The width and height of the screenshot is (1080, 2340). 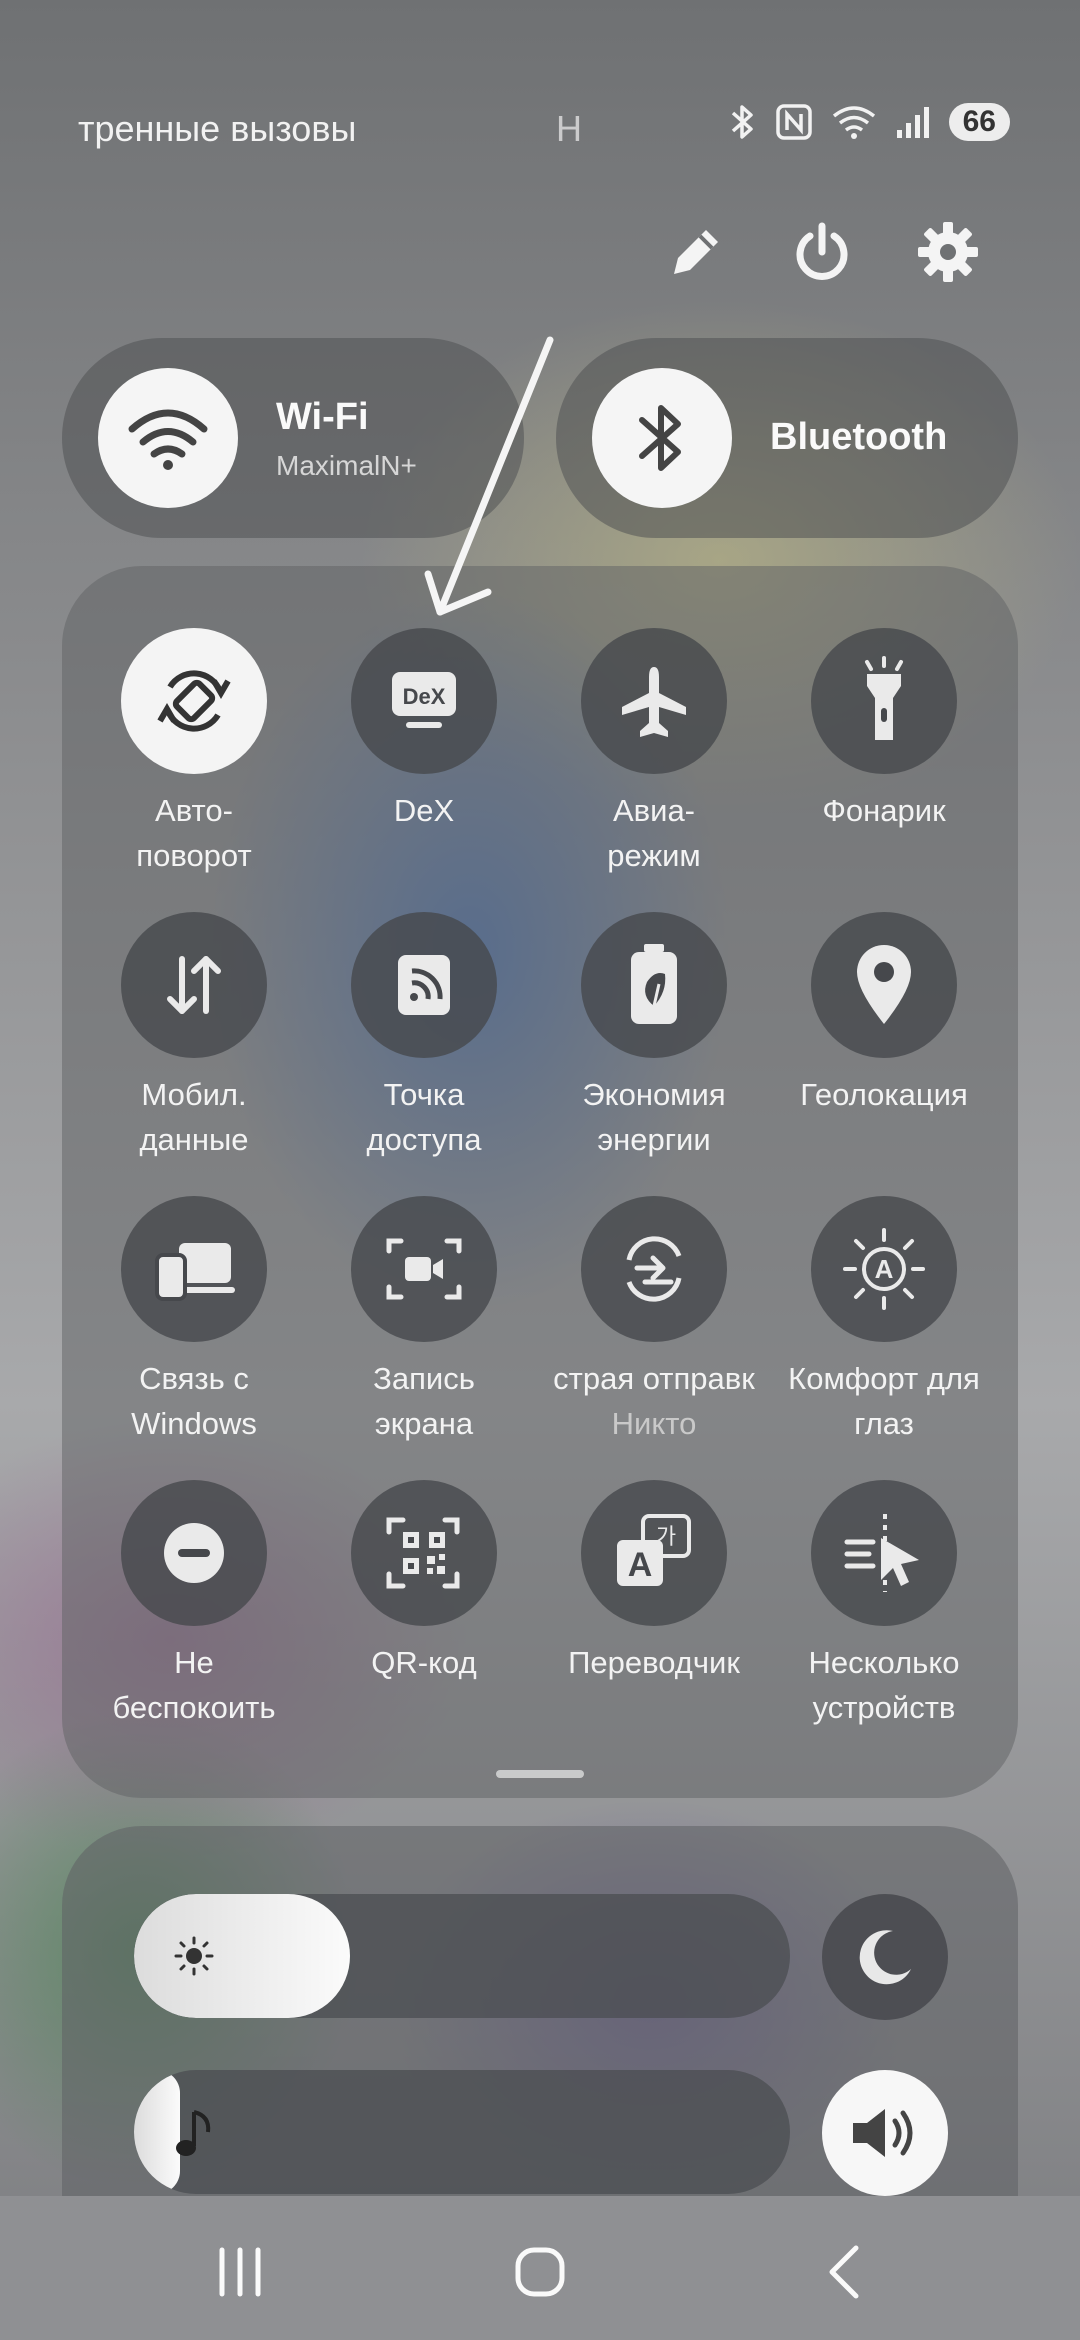 I want to click on tile-label-secondary: Никто, so click(x=654, y=1423).